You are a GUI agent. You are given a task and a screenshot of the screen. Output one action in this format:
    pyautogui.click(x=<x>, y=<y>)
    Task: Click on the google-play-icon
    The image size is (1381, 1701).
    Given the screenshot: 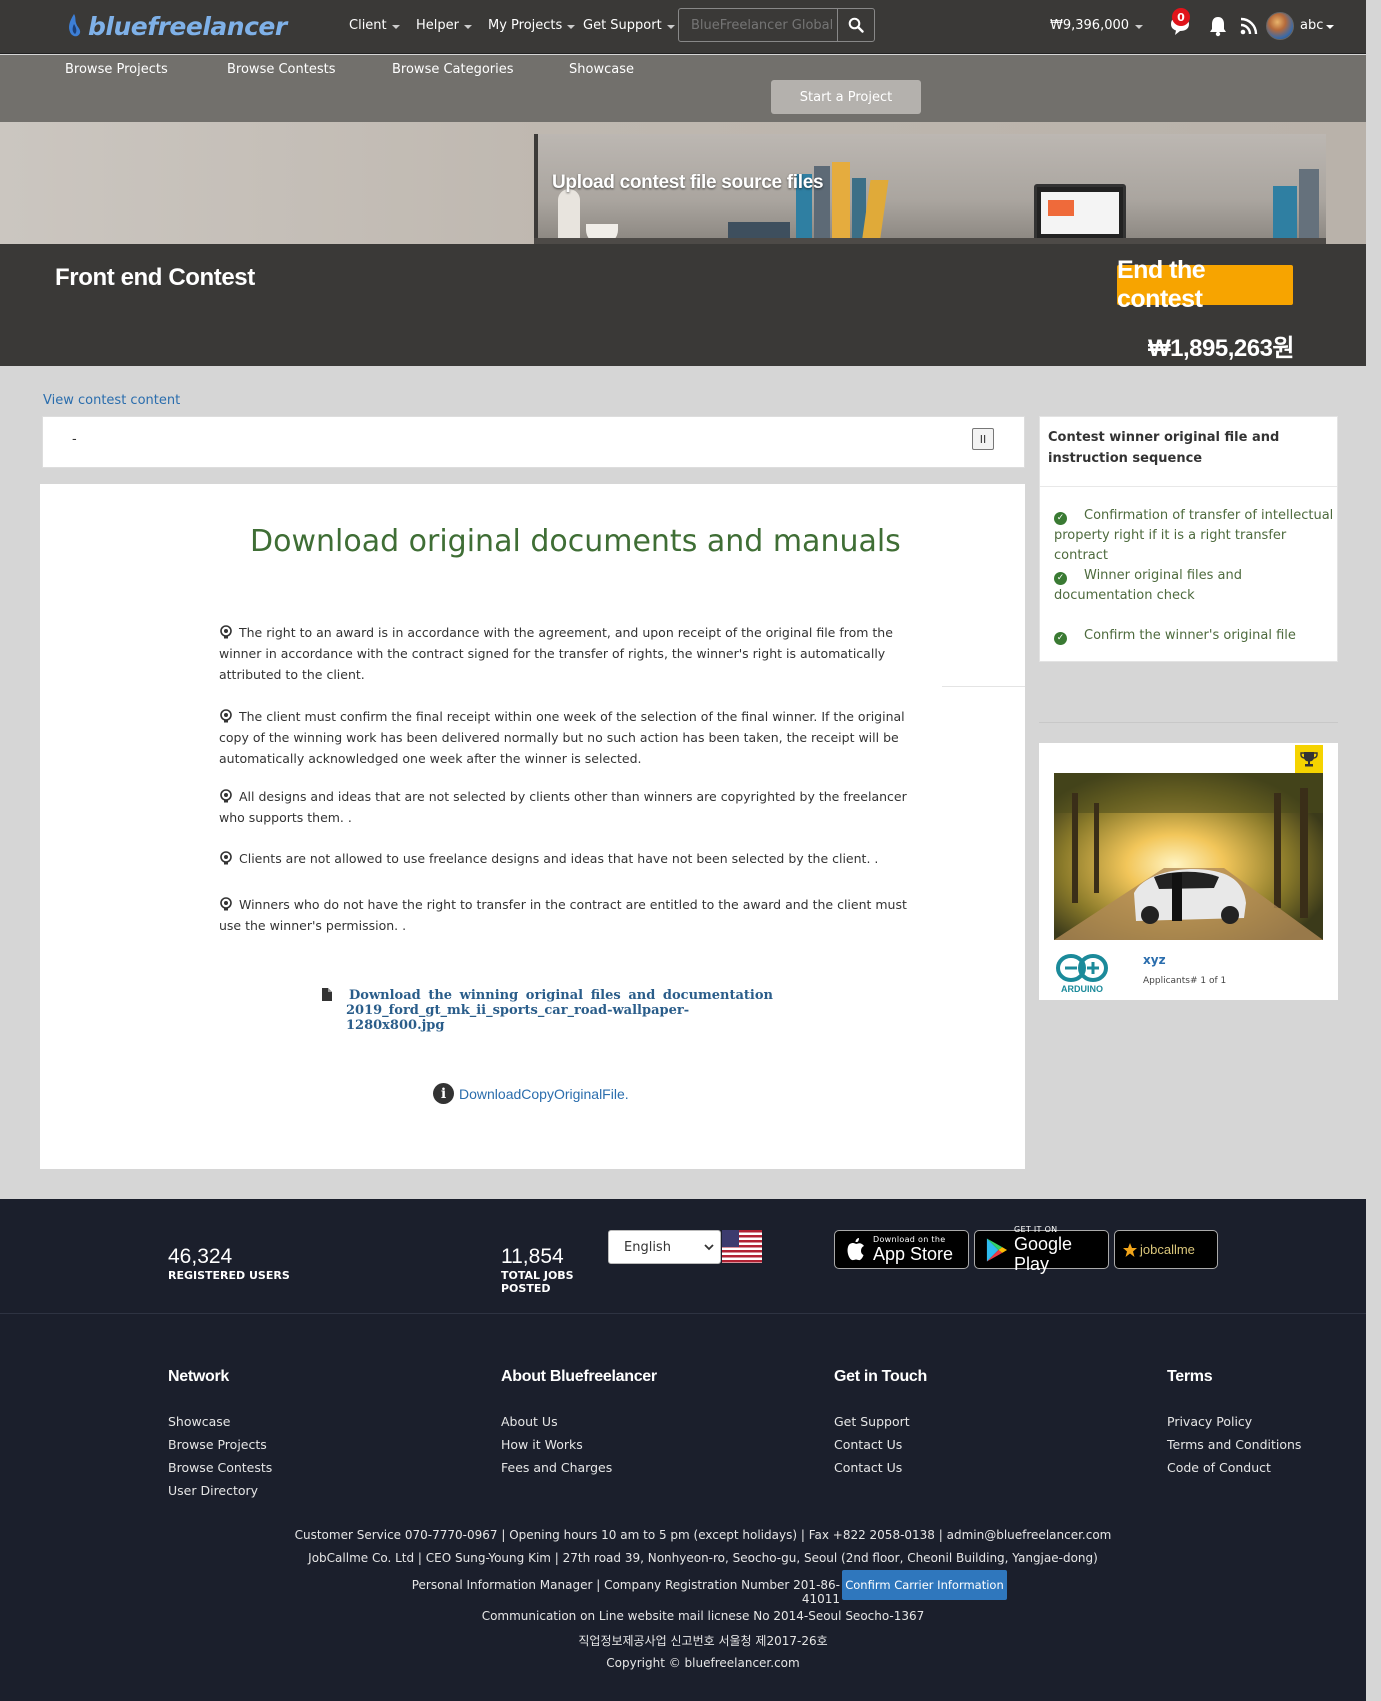 What is the action you would take?
    pyautogui.click(x=997, y=1249)
    